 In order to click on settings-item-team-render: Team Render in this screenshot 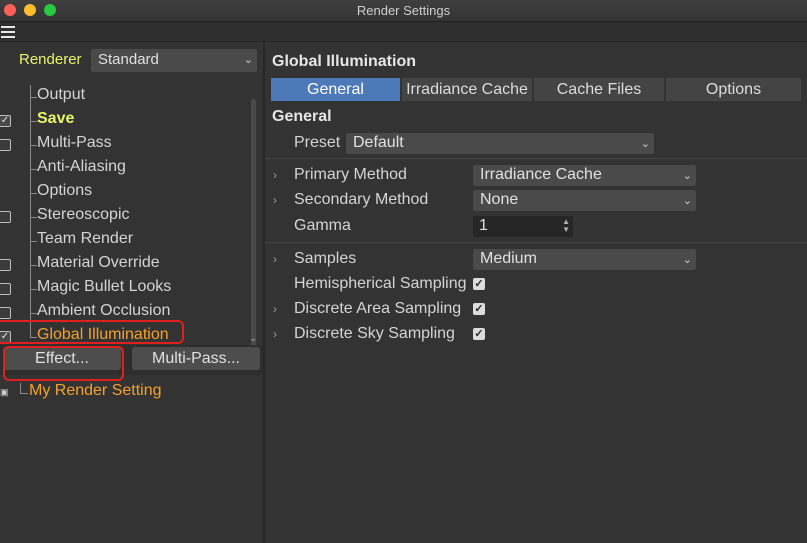, I will do `click(124, 241)`.